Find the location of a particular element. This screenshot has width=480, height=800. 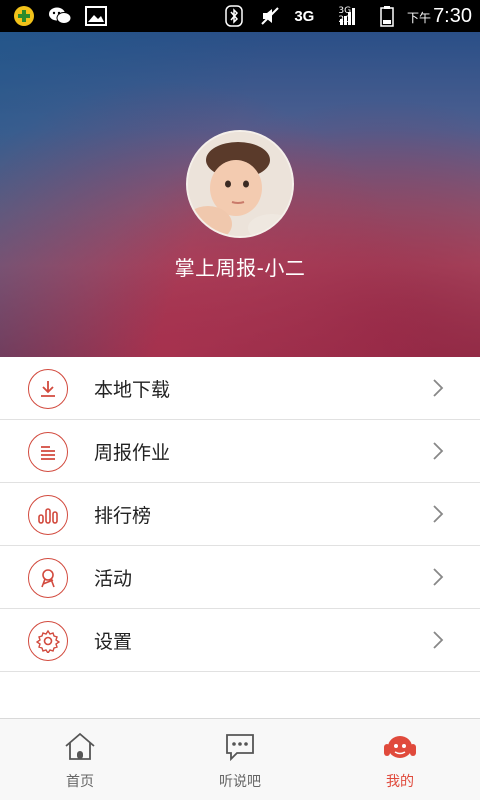

status-bar-right: 3G 3G 2G 下午 7:30 is located at coordinates (347, 16).